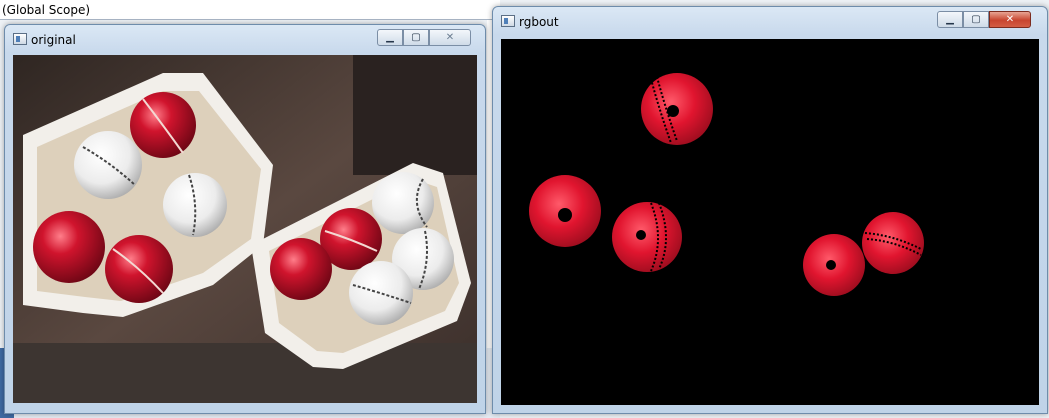 Image resolution: width=1049 pixels, height=418 pixels. I want to click on global-scope-bar: (Global Scope), so click(250, 10).